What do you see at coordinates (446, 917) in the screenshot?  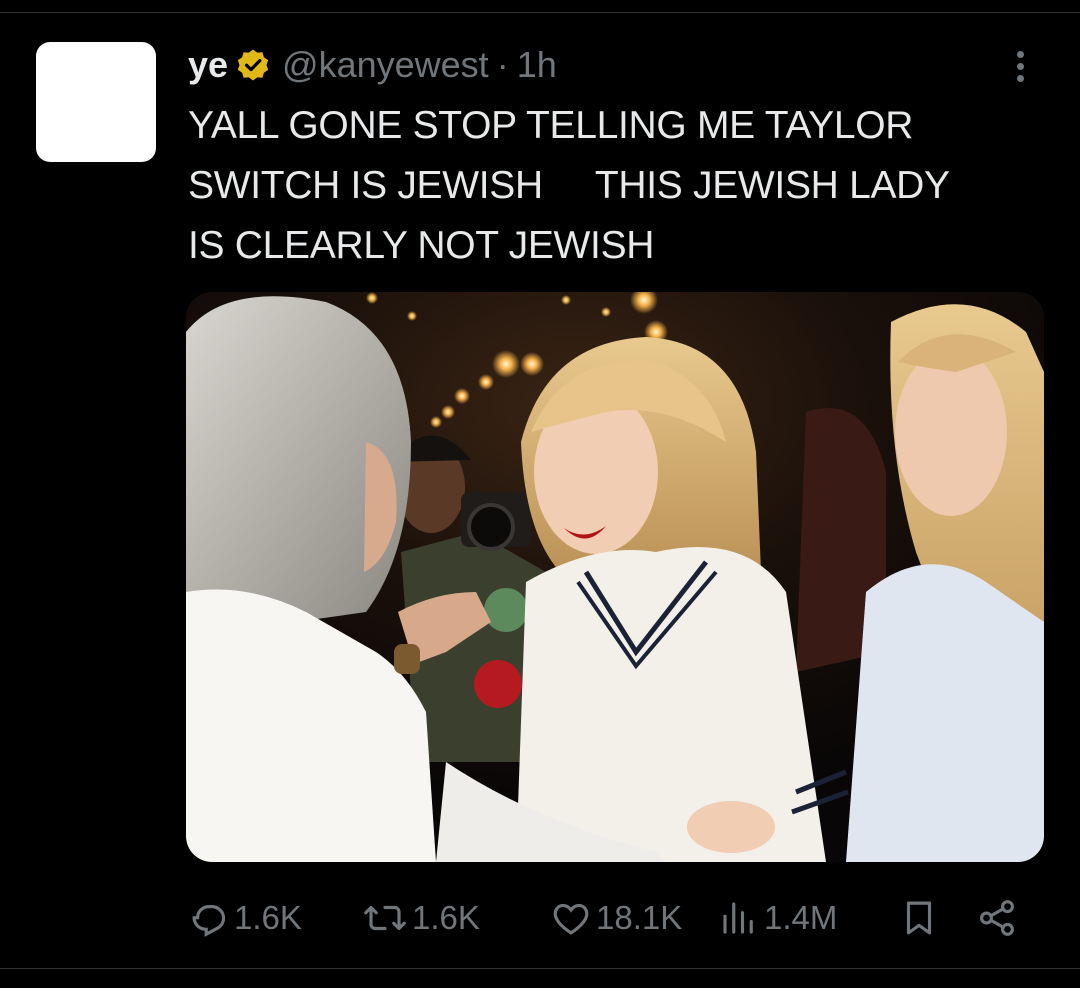 I see `repost-count: 1.6K` at bounding box center [446, 917].